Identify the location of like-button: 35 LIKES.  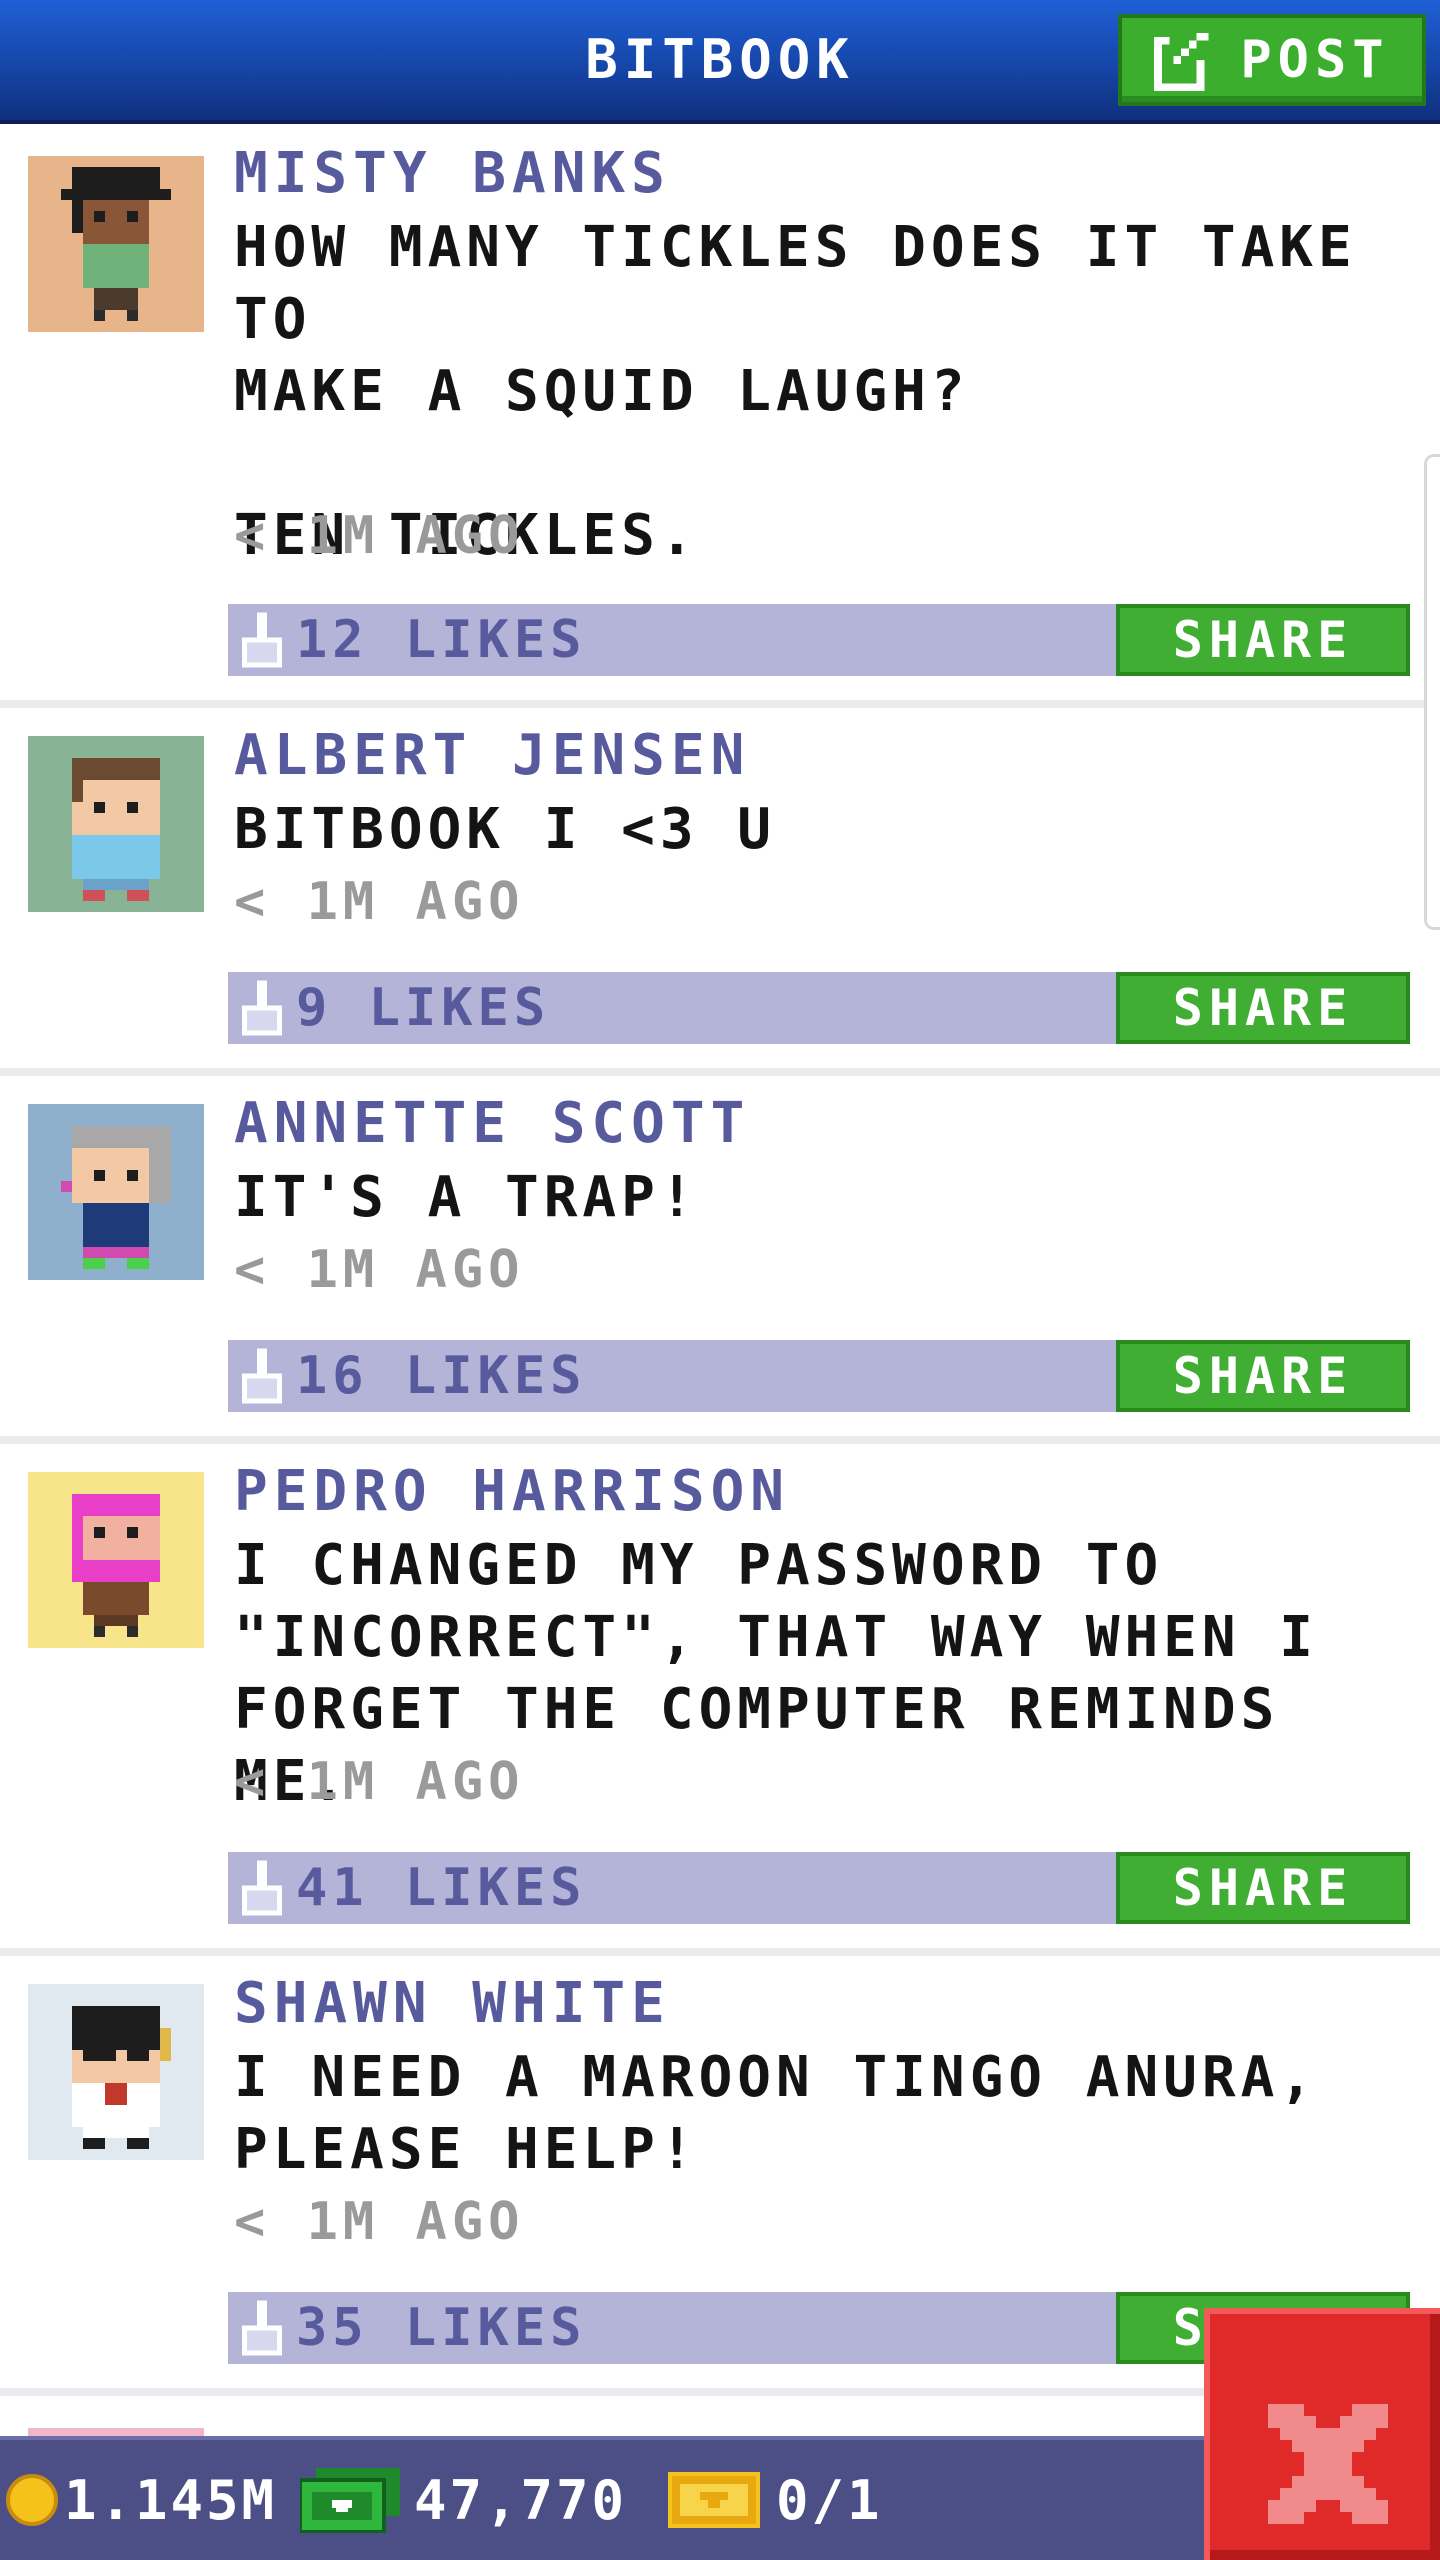
(528, 2328).